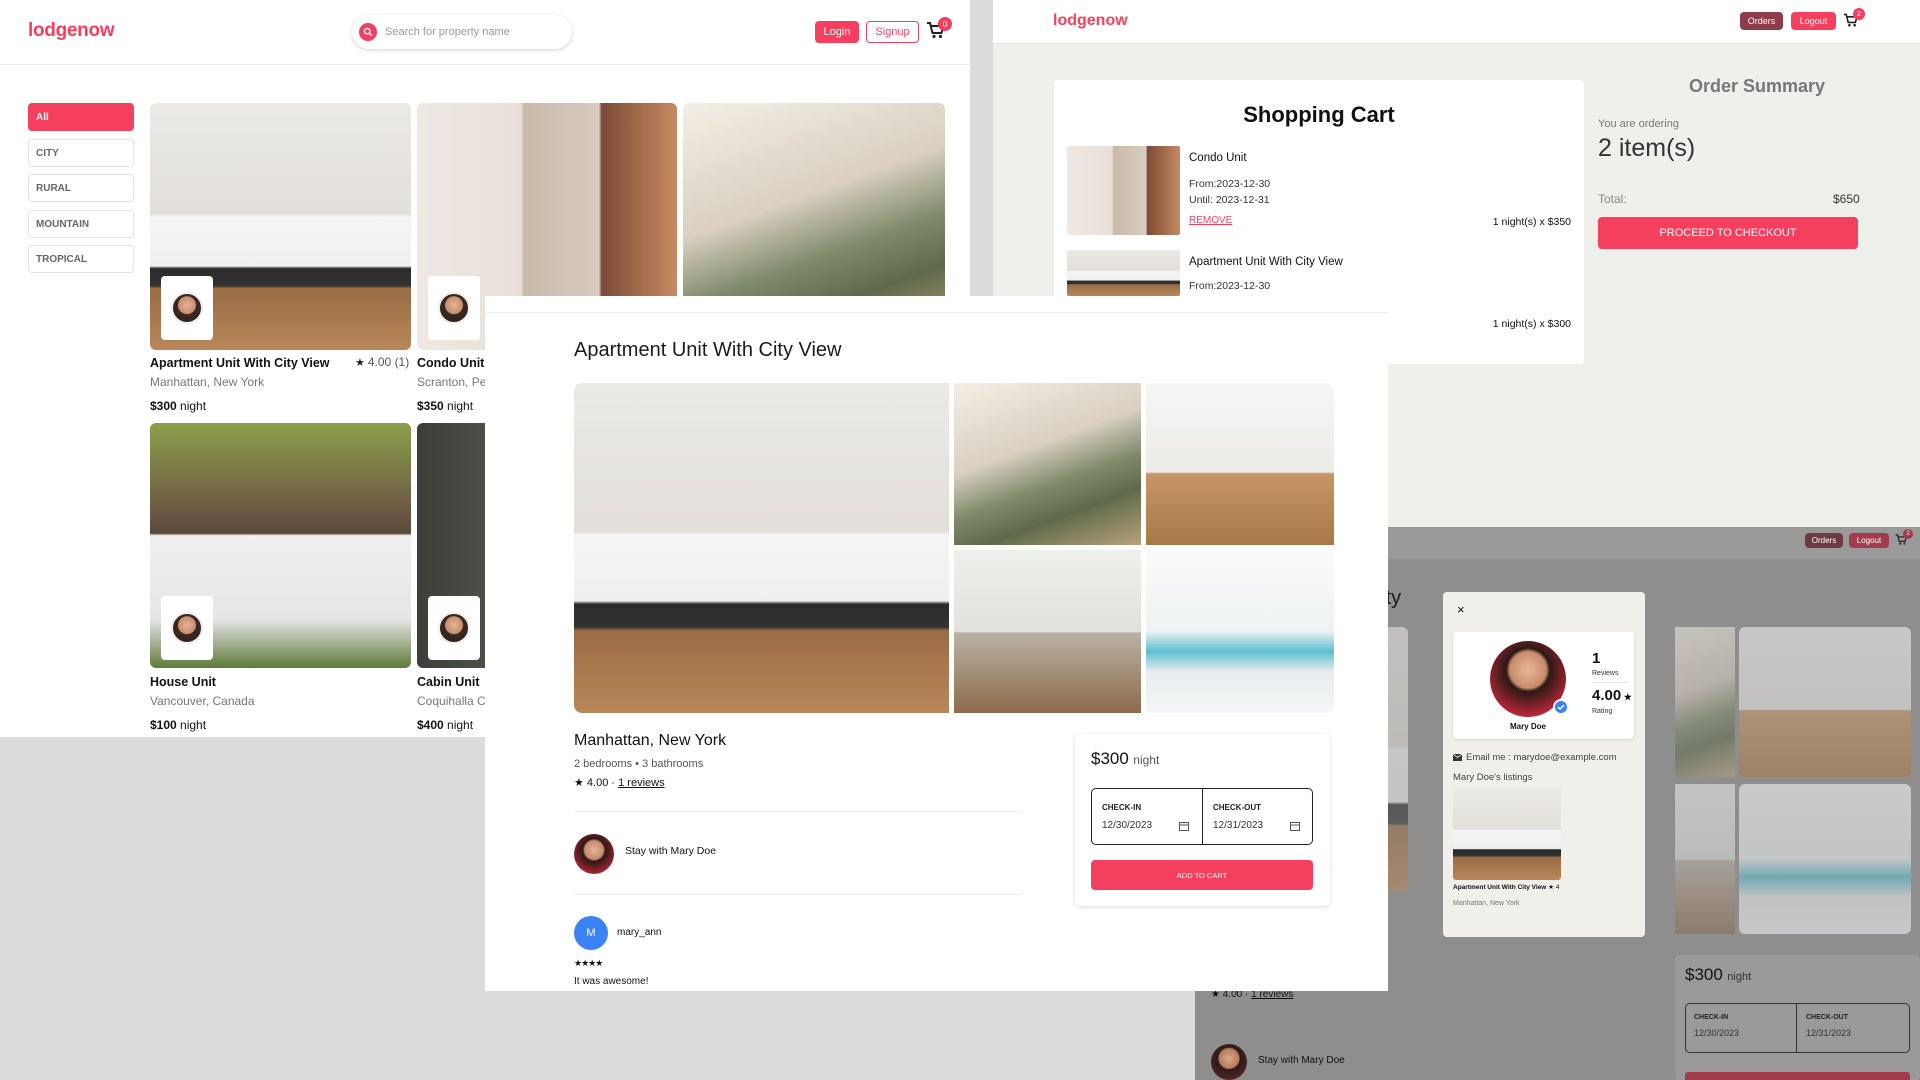 Image resolution: width=1920 pixels, height=1080 pixels. I want to click on detail-rating: ★ 4.00 · 1 reviews, so click(619, 782).